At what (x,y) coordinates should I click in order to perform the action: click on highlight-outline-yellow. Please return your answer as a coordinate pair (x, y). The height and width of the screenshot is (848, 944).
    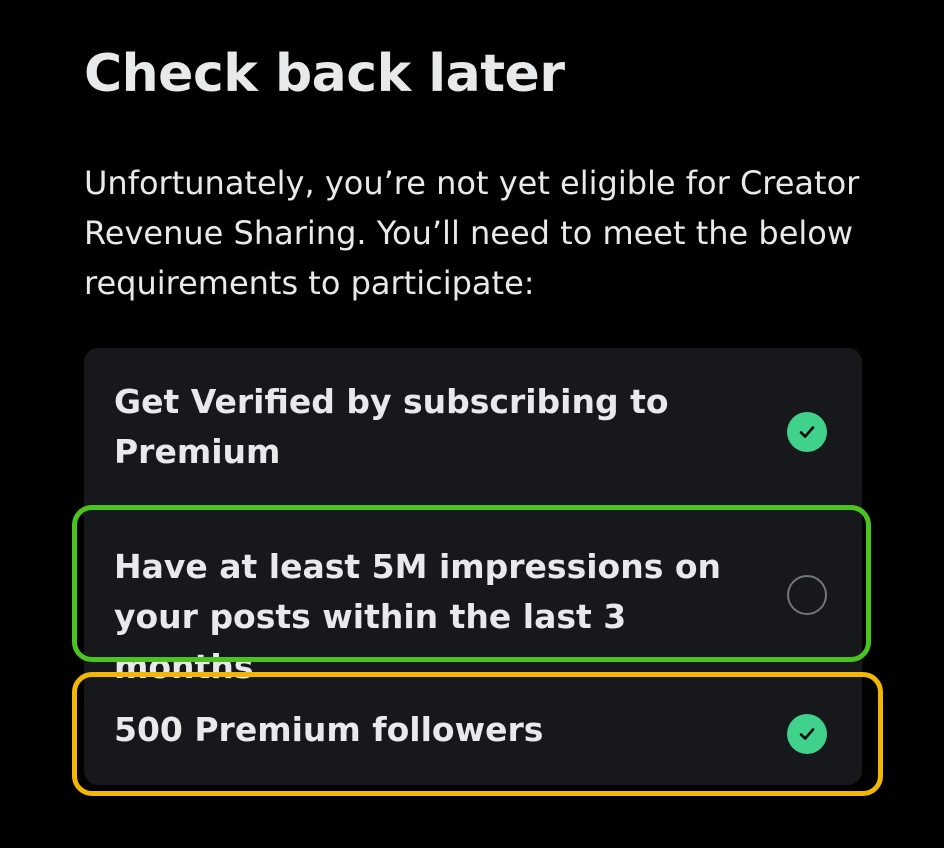
    Looking at the image, I should click on (477, 734).